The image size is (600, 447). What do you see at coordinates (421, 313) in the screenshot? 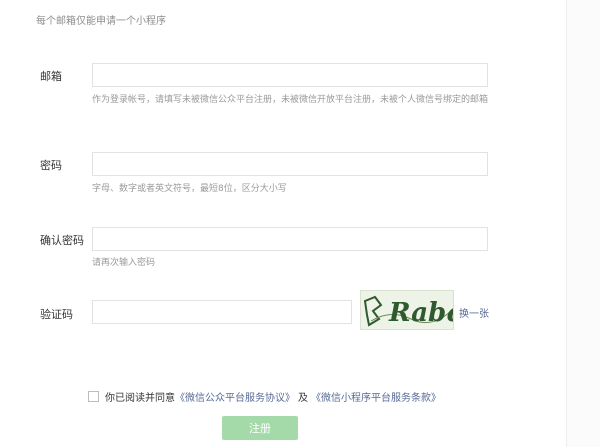
I see `captcha-text: Rabq` at bounding box center [421, 313].